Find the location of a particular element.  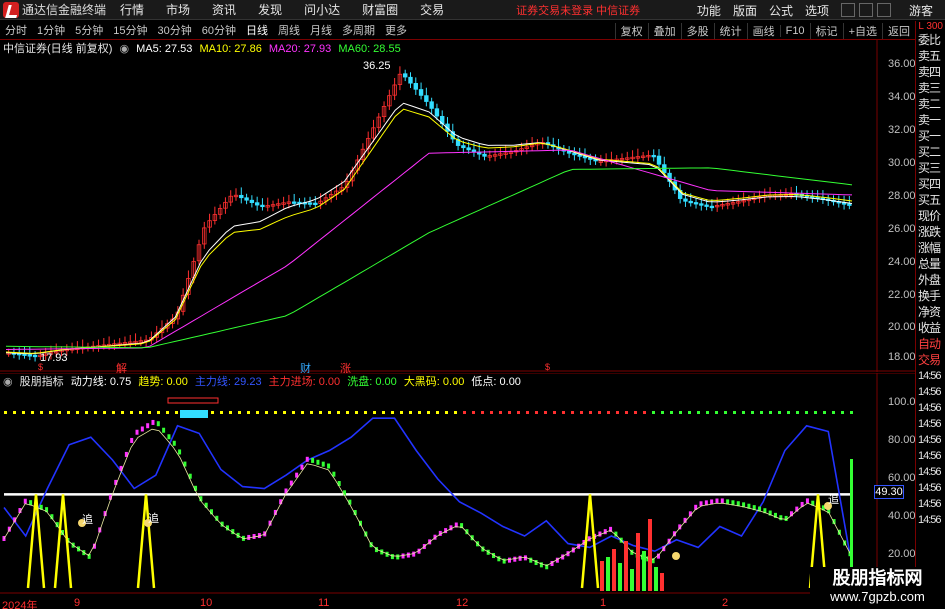

side-panel-item: 卖一 is located at coordinates (930, 120).